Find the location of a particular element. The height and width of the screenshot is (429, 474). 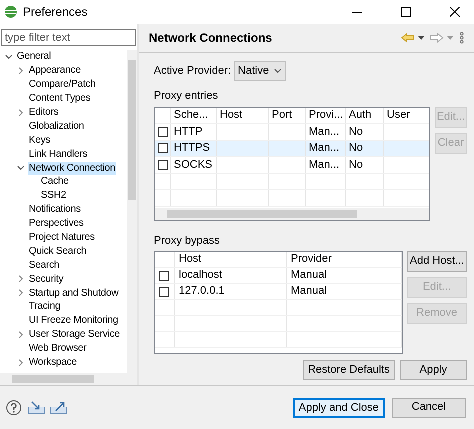

section-label: Proxy bypass is located at coordinates (188, 241).